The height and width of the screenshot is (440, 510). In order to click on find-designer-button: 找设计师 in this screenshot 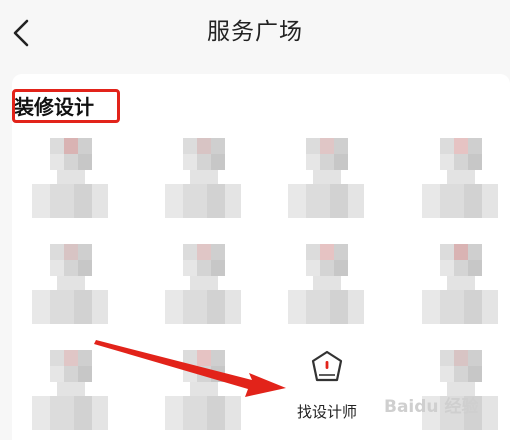, I will do `click(327, 388)`.